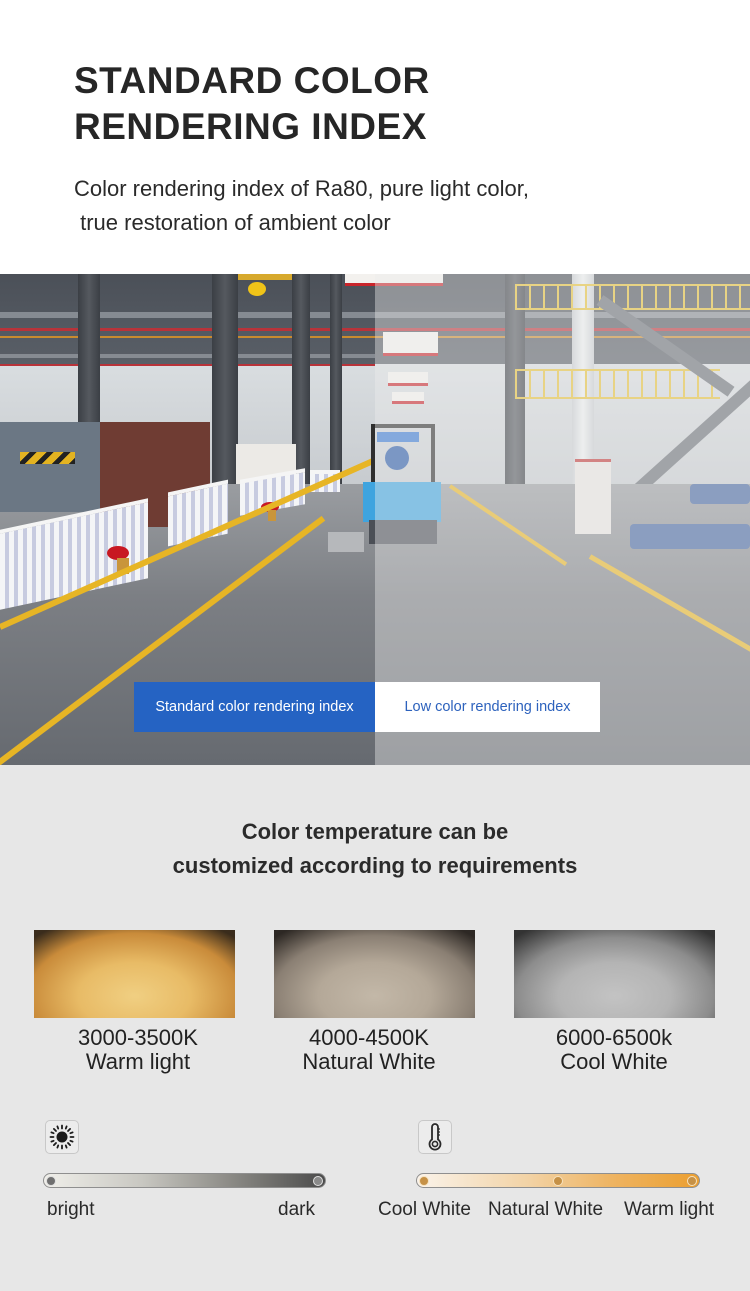 This screenshot has height=1291, width=750. What do you see at coordinates (50, 467) in the screenshot?
I see `press-machine` at bounding box center [50, 467].